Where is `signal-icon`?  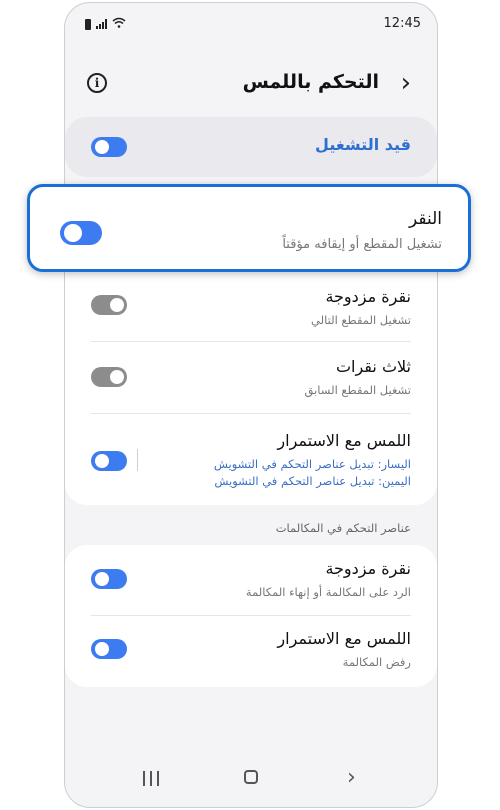
signal-icon is located at coordinates (101, 24).